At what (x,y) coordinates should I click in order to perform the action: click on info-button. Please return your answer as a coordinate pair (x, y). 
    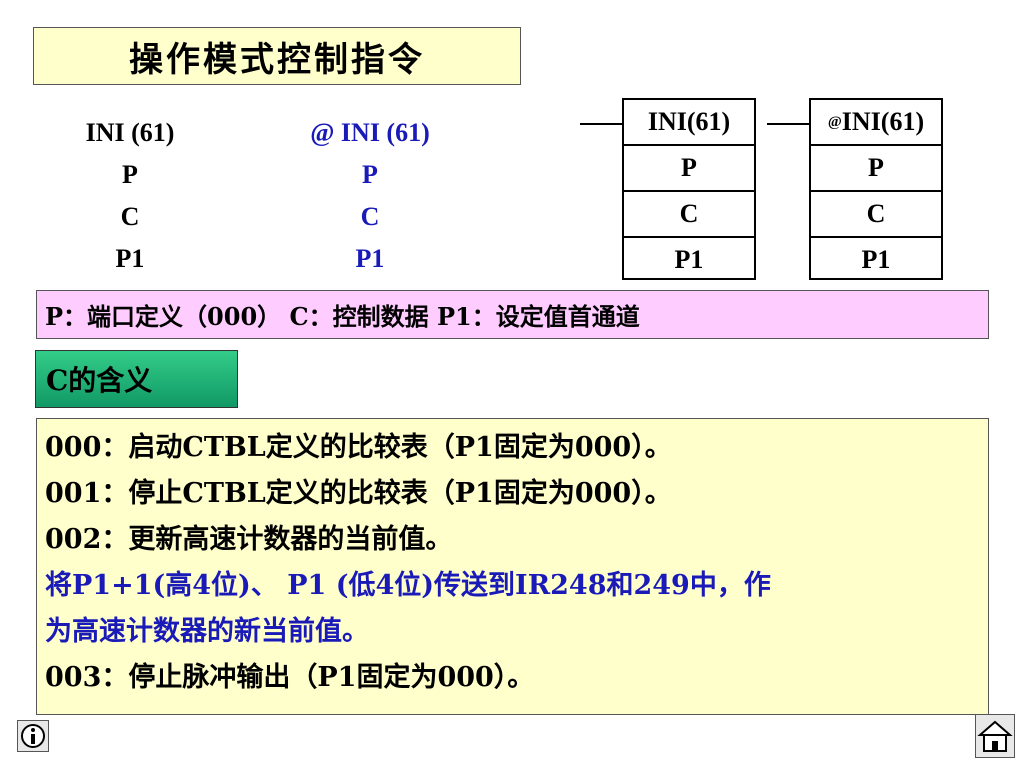
    Looking at the image, I should click on (33, 736).